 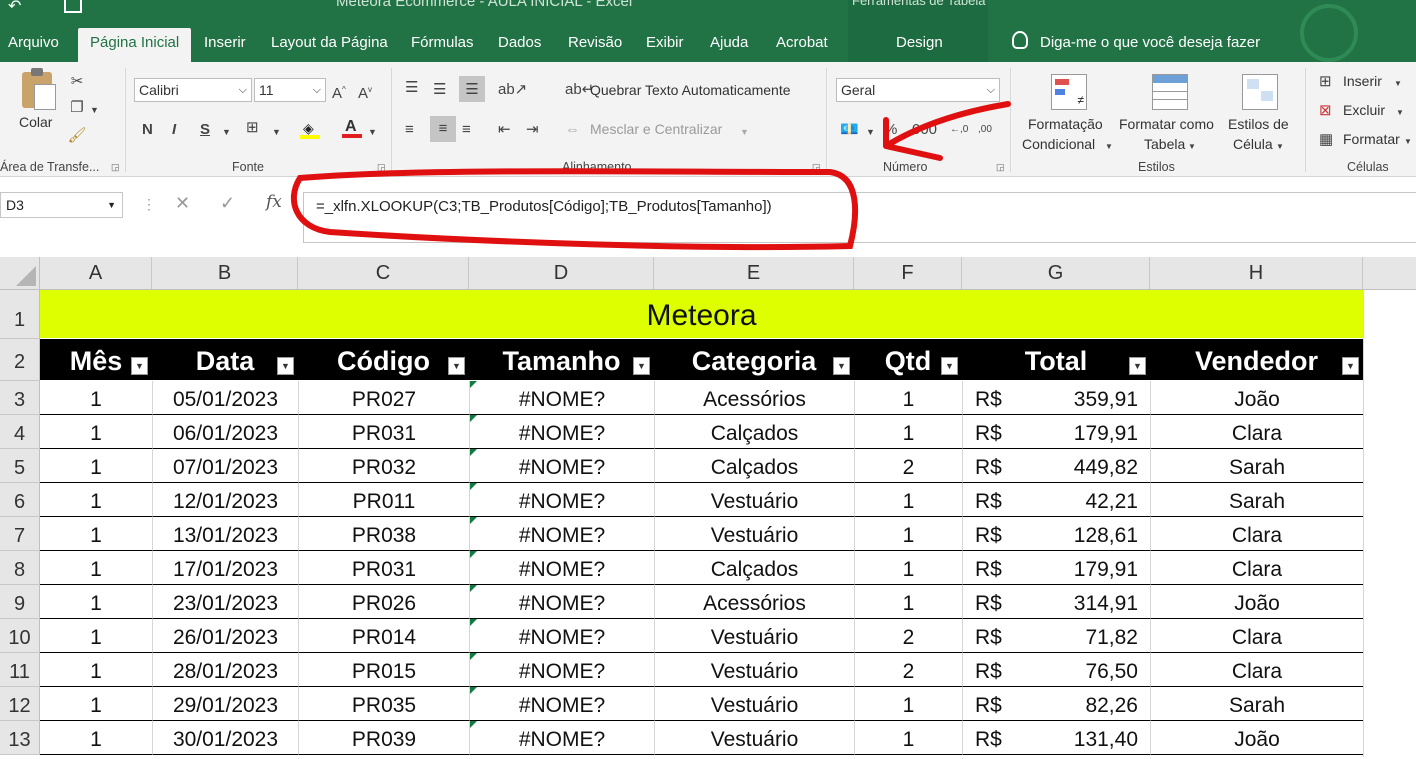 What do you see at coordinates (947, 131) in the screenshot?
I see `annotation-arrow` at bounding box center [947, 131].